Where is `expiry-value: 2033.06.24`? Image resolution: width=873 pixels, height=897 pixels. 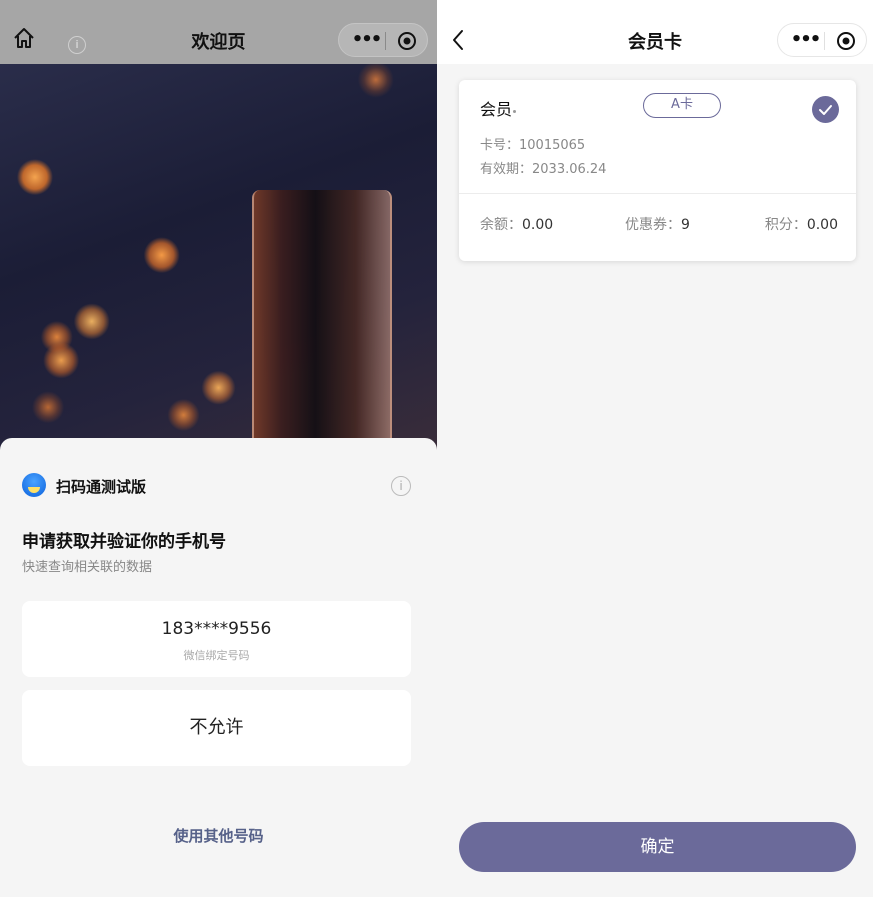
expiry-value: 2033.06.24 is located at coordinates (569, 169).